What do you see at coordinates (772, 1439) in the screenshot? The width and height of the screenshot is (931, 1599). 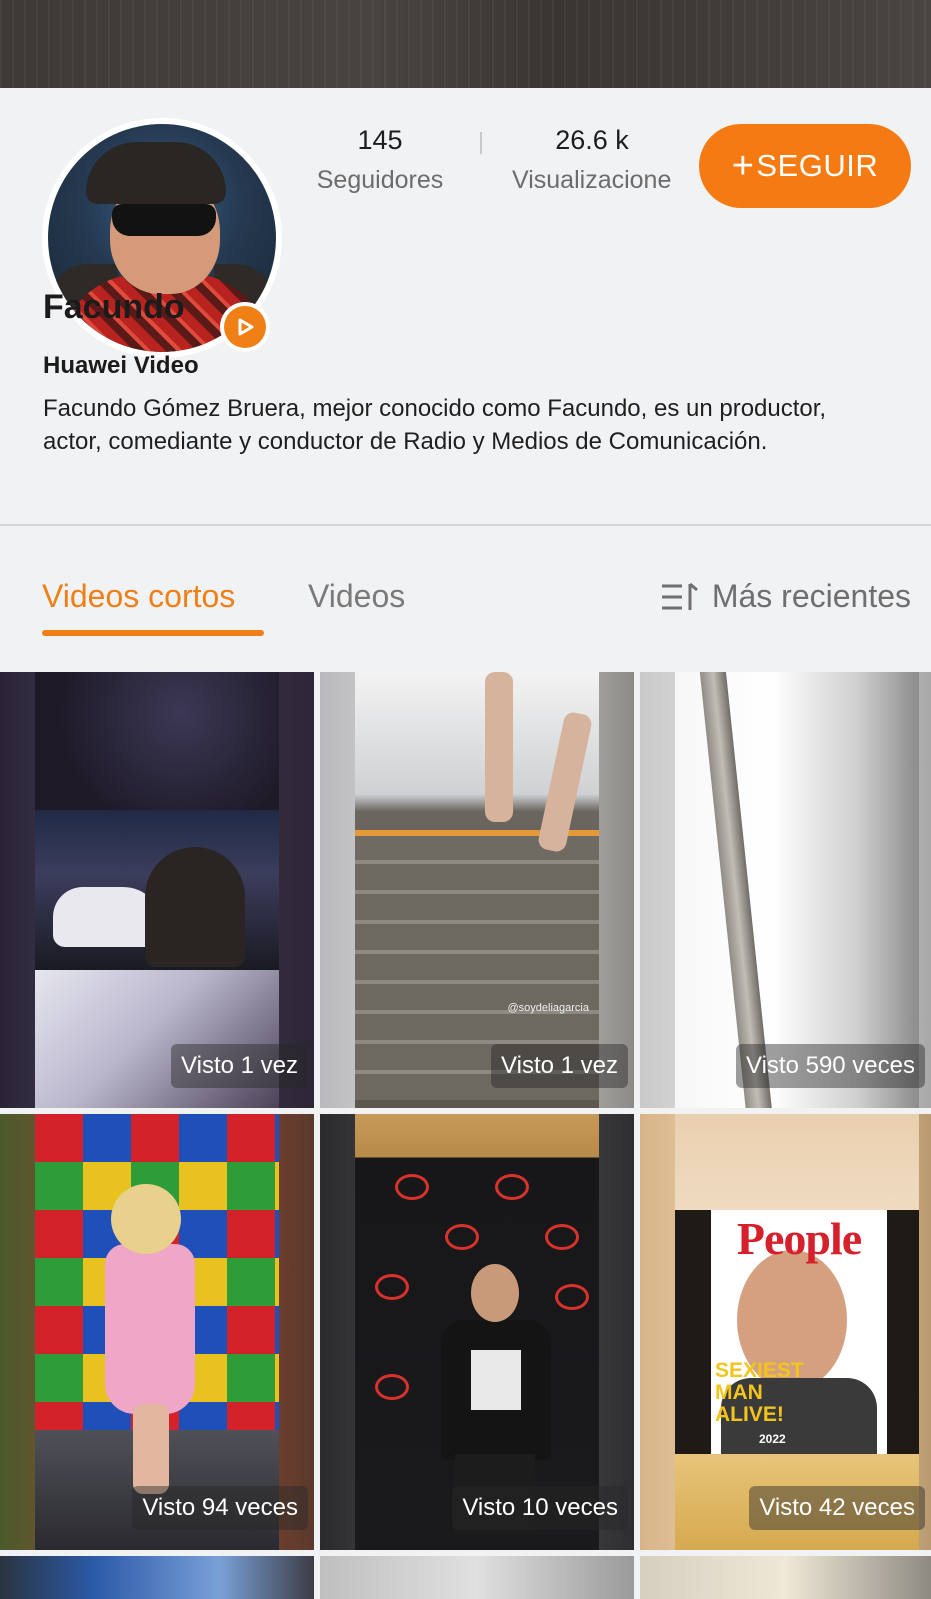 I see `cover-year: 2022` at bounding box center [772, 1439].